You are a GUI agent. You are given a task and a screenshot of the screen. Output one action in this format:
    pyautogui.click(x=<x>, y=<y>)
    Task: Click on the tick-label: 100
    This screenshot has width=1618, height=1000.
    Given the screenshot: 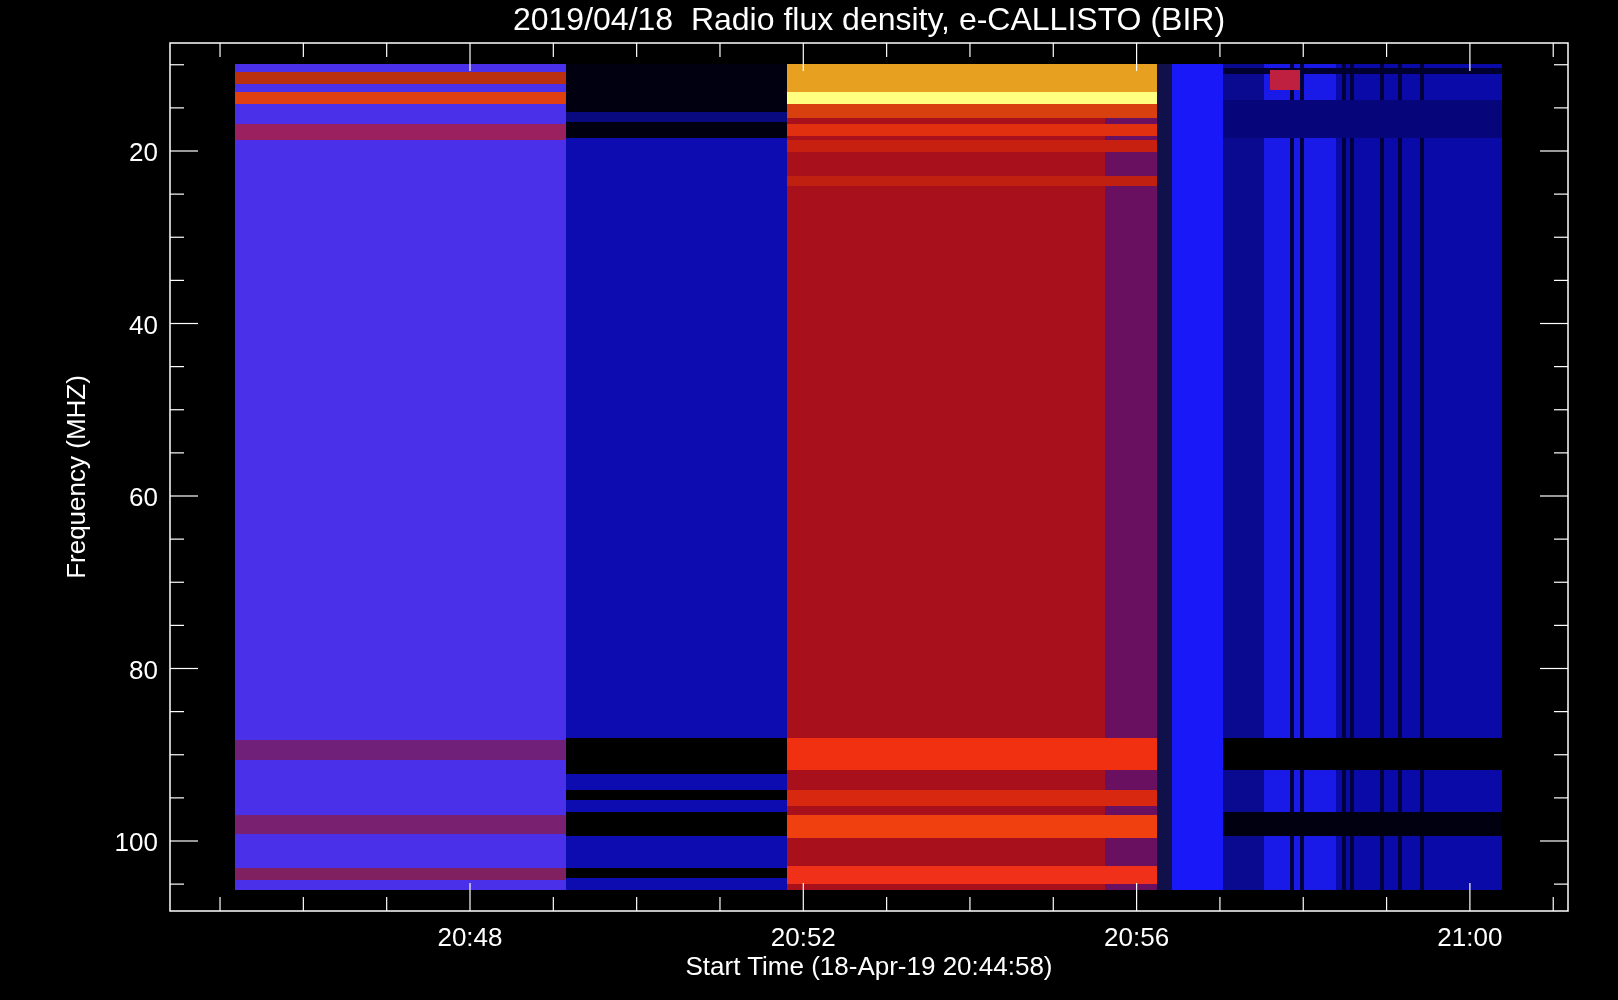 What is the action you would take?
    pyautogui.click(x=136, y=842)
    